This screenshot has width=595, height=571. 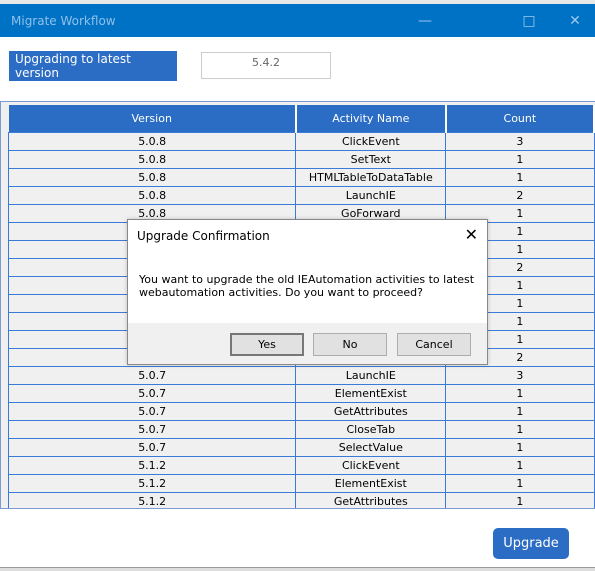 I want to click on table-row: 5.0.8 LaunchIE 2, so click(x=301, y=195).